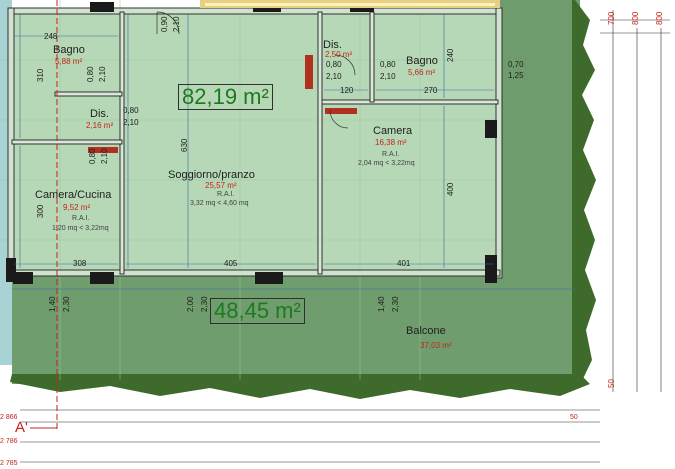 This screenshot has height=469, width=675. Describe the element at coordinates (80, 263) in the screenshot. I see `dim-camera-cucina-width: 308` at that location.